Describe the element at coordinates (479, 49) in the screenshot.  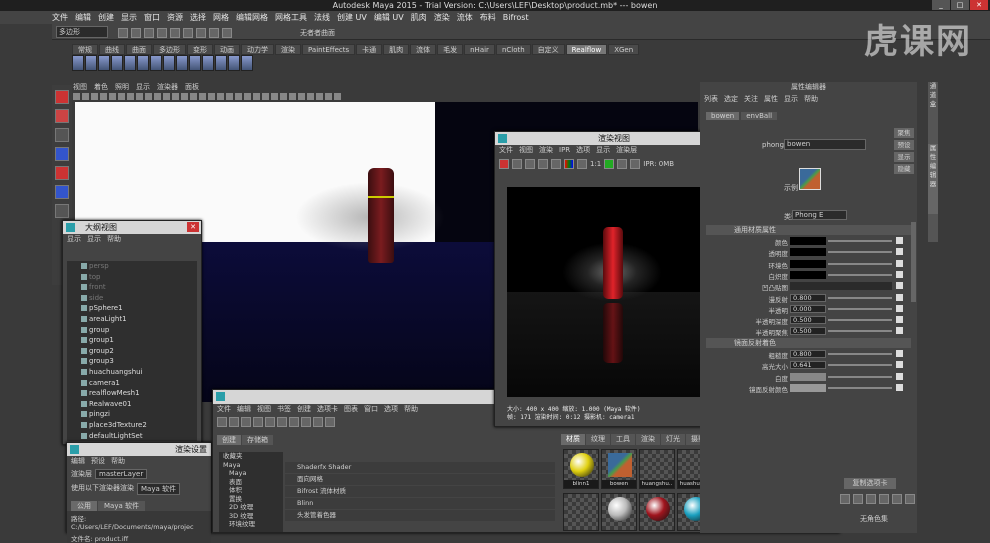
I see `shelf-tab: nHair` at that location.